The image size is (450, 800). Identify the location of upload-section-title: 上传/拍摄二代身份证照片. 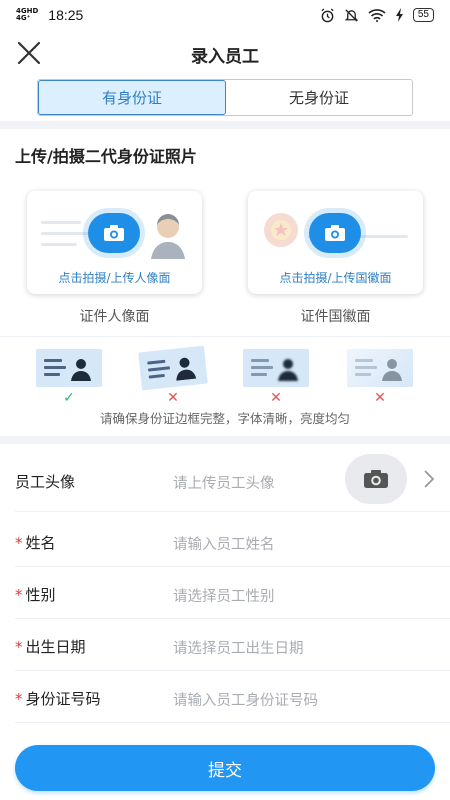
(106, 156).